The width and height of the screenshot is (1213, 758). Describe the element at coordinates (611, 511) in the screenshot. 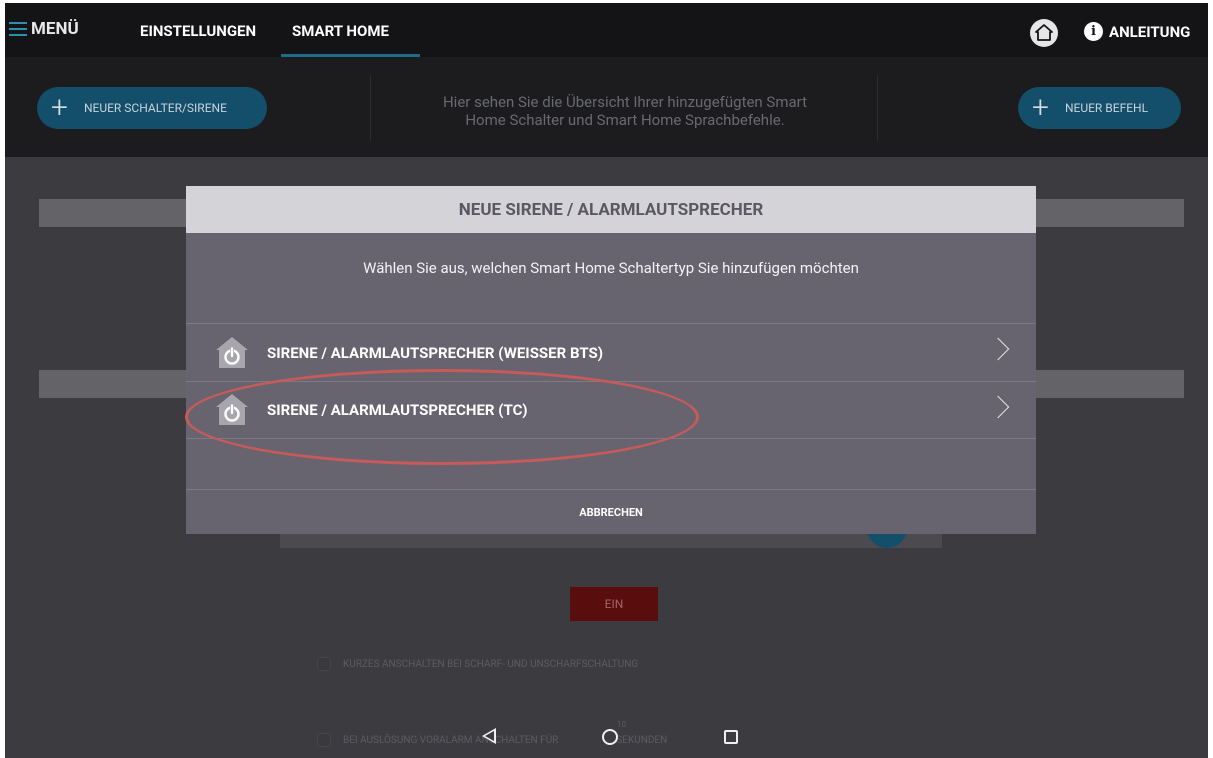

I see `cancel-button: ABBRECHEN` at that location.